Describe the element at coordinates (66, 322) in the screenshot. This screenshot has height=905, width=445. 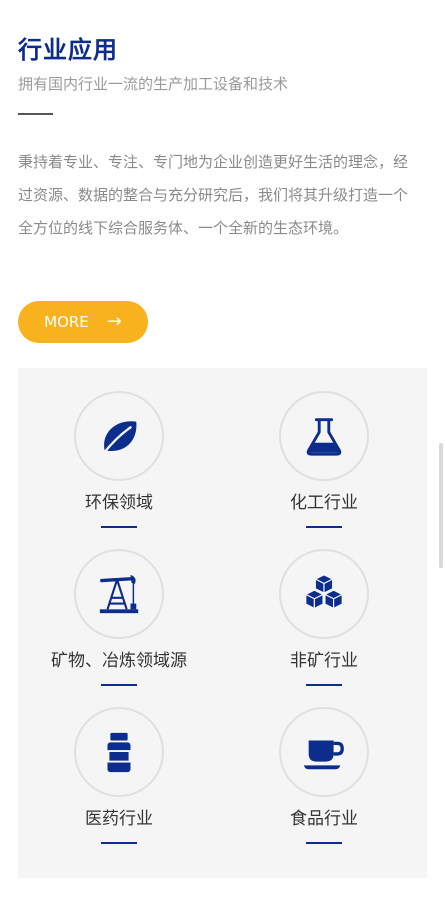
I see `more-button-label: MORE` at that location.